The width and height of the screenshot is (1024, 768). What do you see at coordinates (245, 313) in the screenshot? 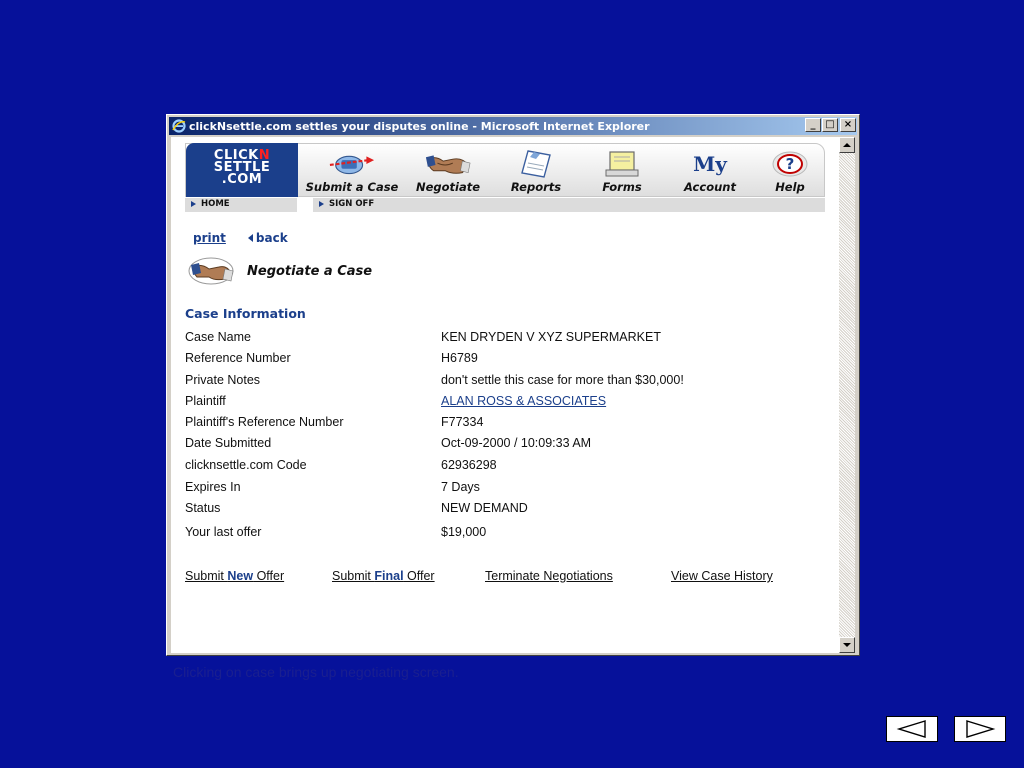
I see `case-information-title: Case Information` at bounding box center [245, 313].